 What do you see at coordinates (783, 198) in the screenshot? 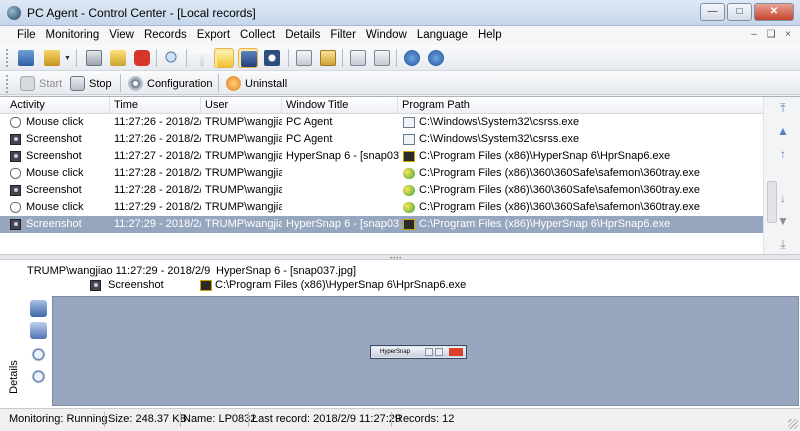
I see `scroll-down-icon: ↓` at bounding box center [783, 198].